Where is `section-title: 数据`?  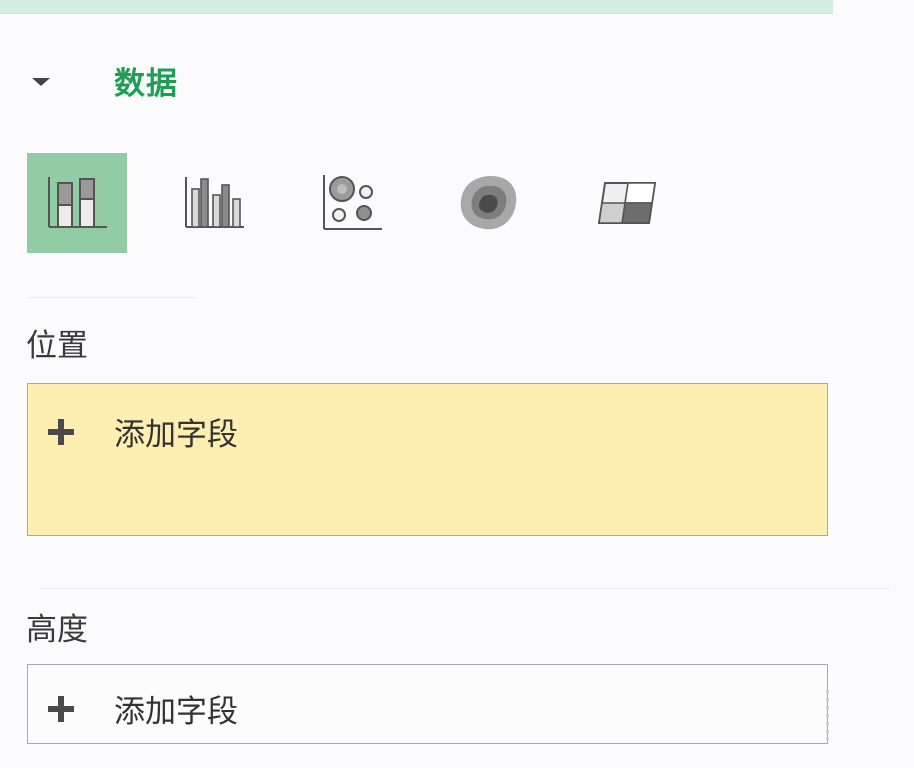 section-title: 数据 is located at coordinates (146, 83).